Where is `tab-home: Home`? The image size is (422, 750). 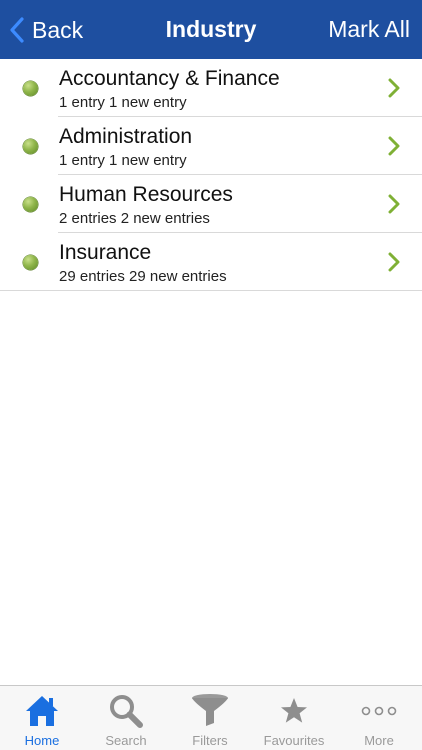
tab-home: Home is located at coordinates (42, 718).